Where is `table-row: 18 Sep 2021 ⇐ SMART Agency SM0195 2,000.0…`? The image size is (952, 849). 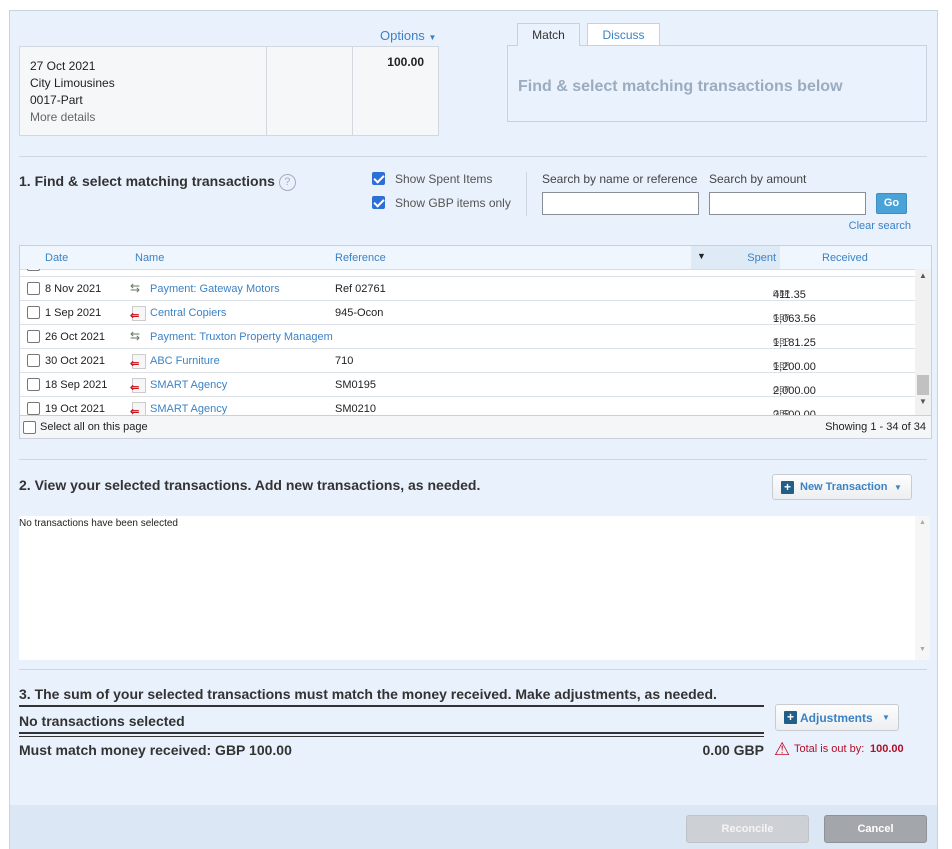 table-row: 18 Sep 2021 ⇐ SMART Agency SM0195 2,000.0… is located at coordinates (468, 385).